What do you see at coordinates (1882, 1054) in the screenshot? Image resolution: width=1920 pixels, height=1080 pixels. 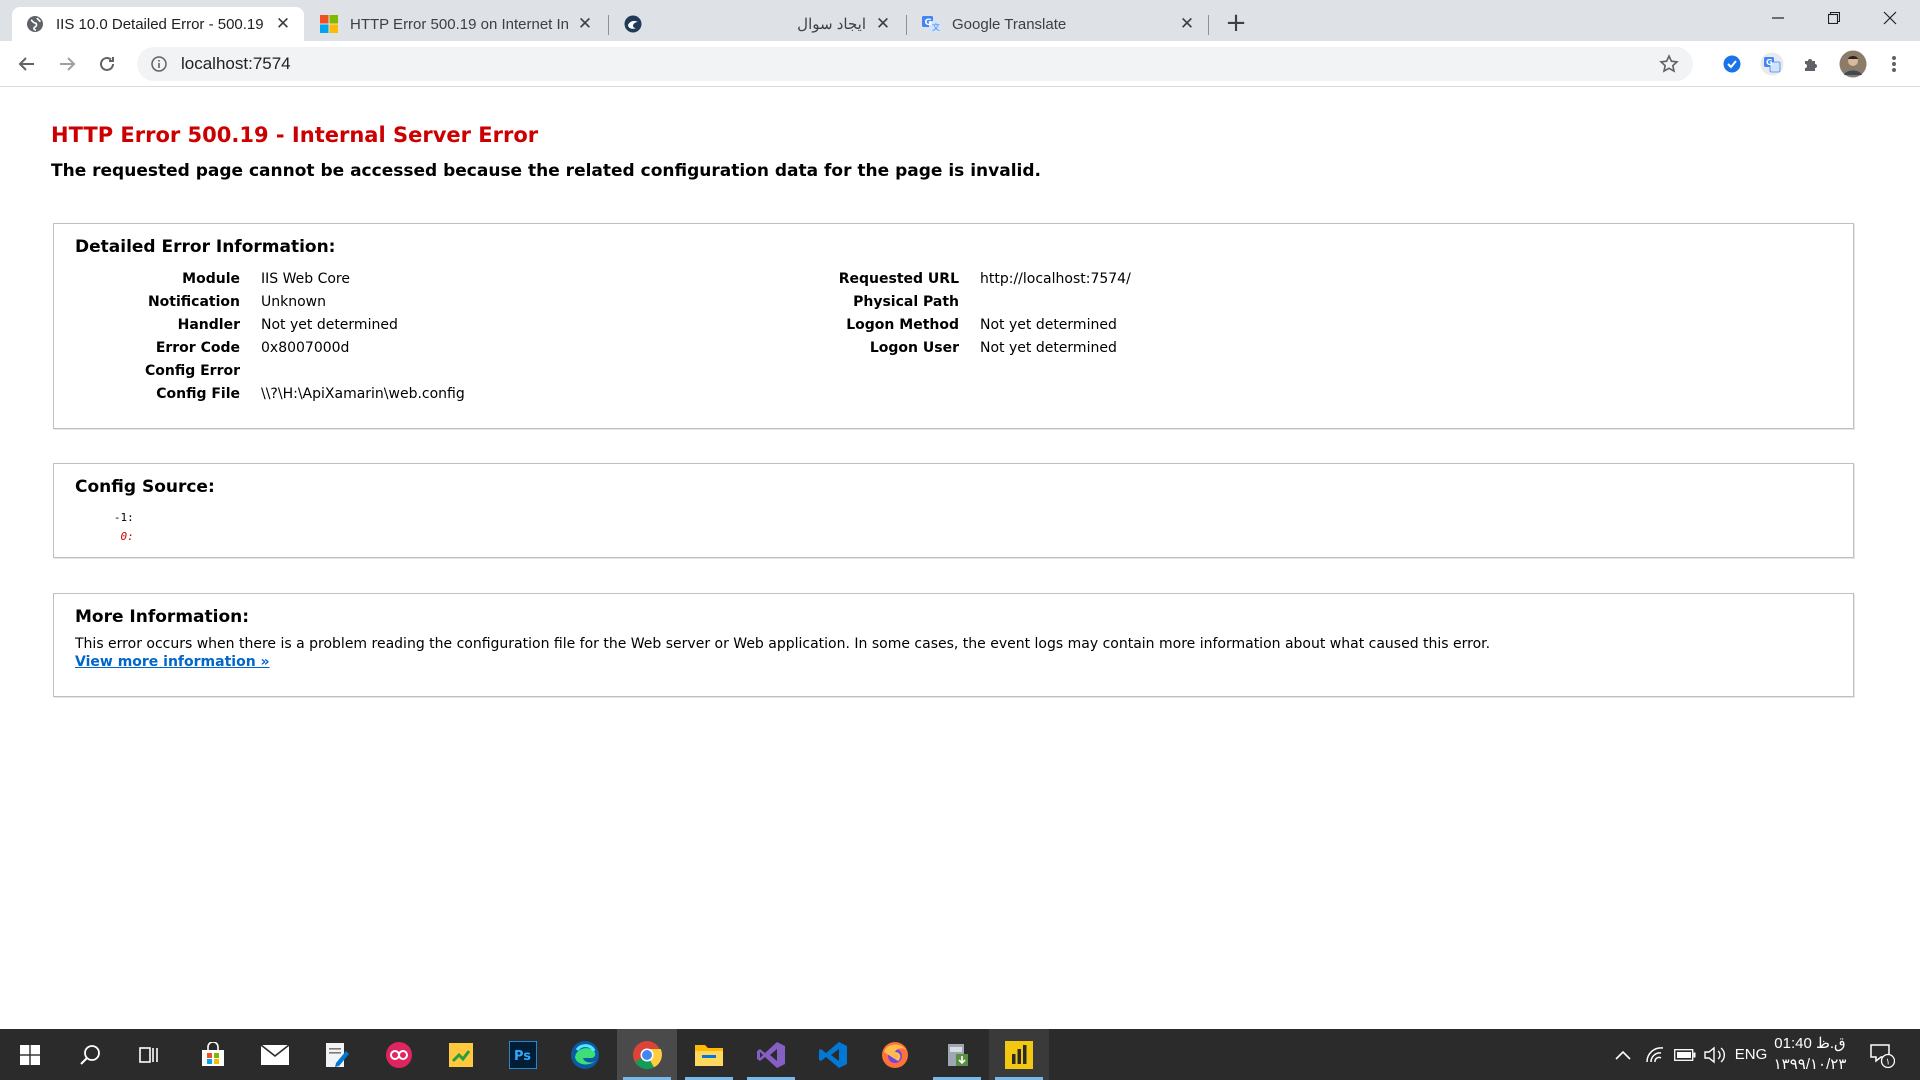 I see `action-center-button: ۱` at bounding box center [1882, 1054].